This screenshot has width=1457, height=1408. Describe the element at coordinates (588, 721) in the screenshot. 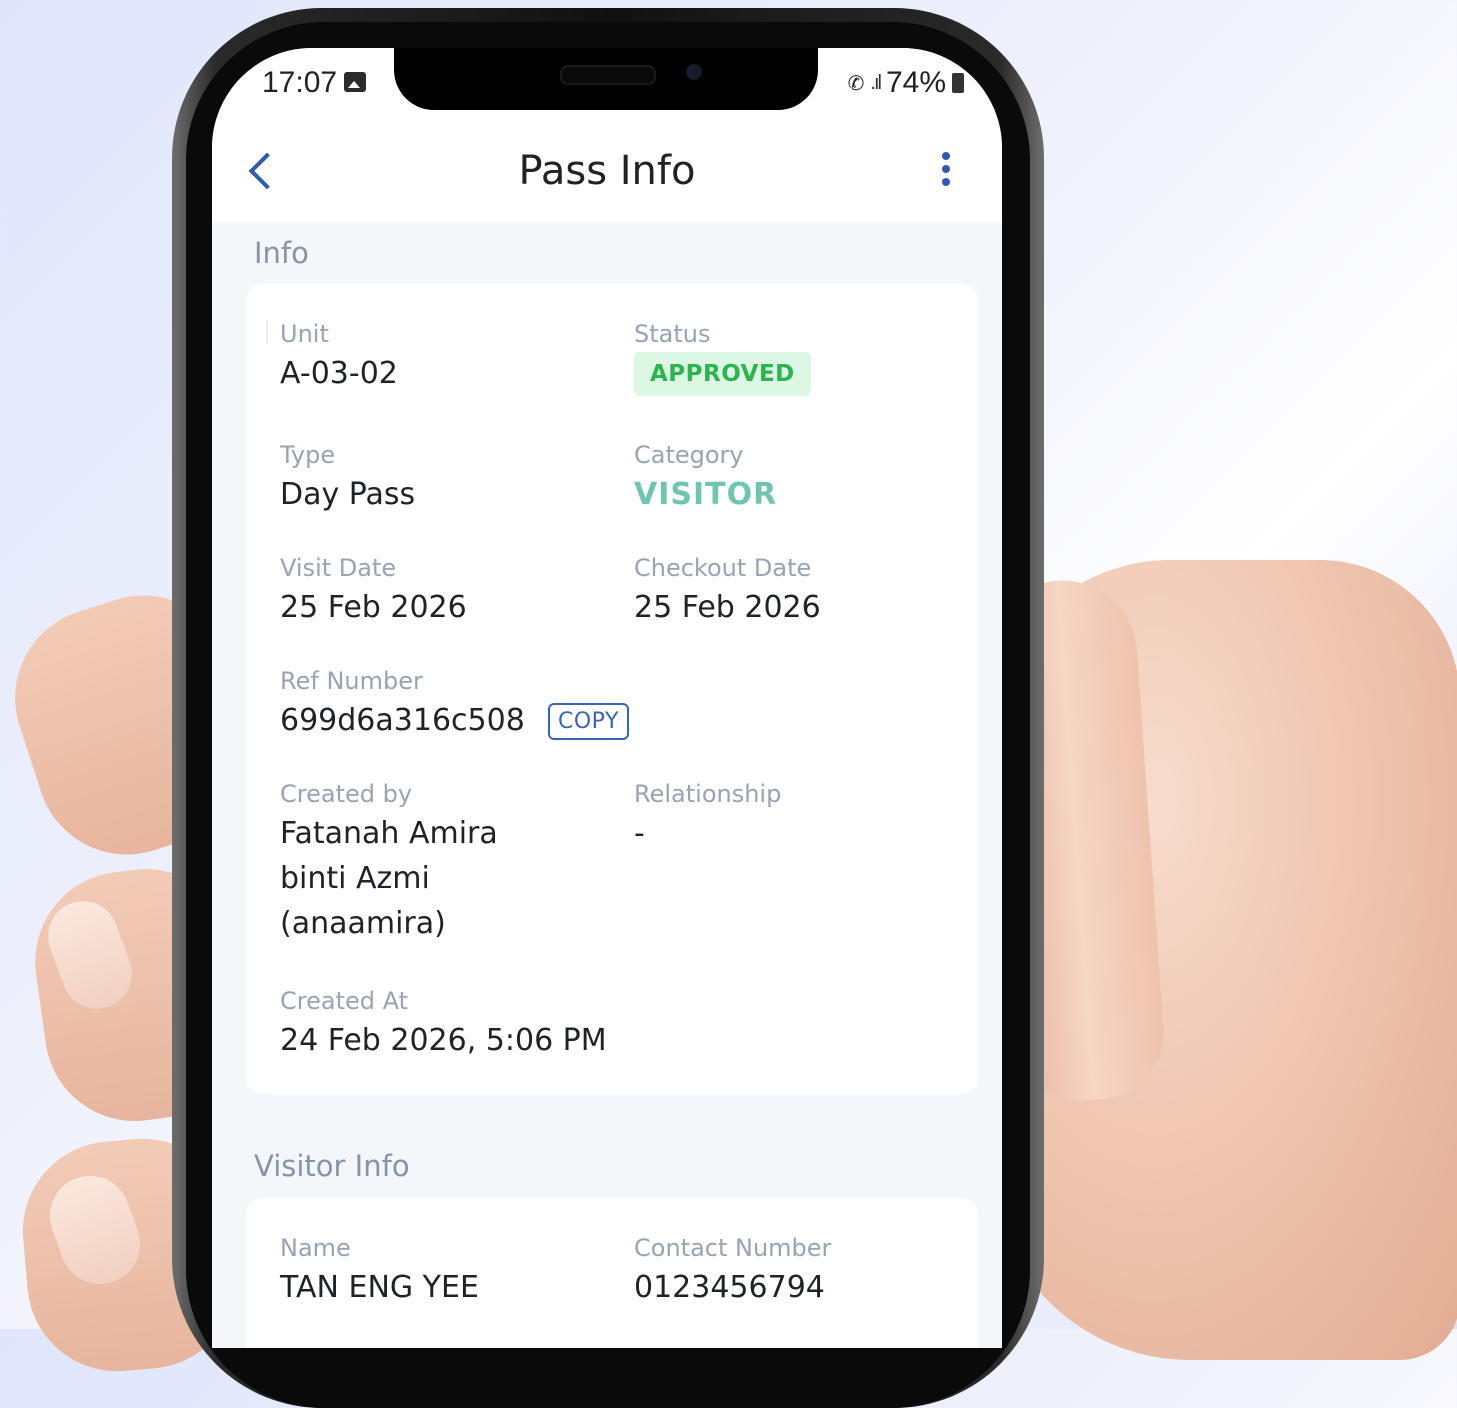

I see `copy-button: COPY` at that location.